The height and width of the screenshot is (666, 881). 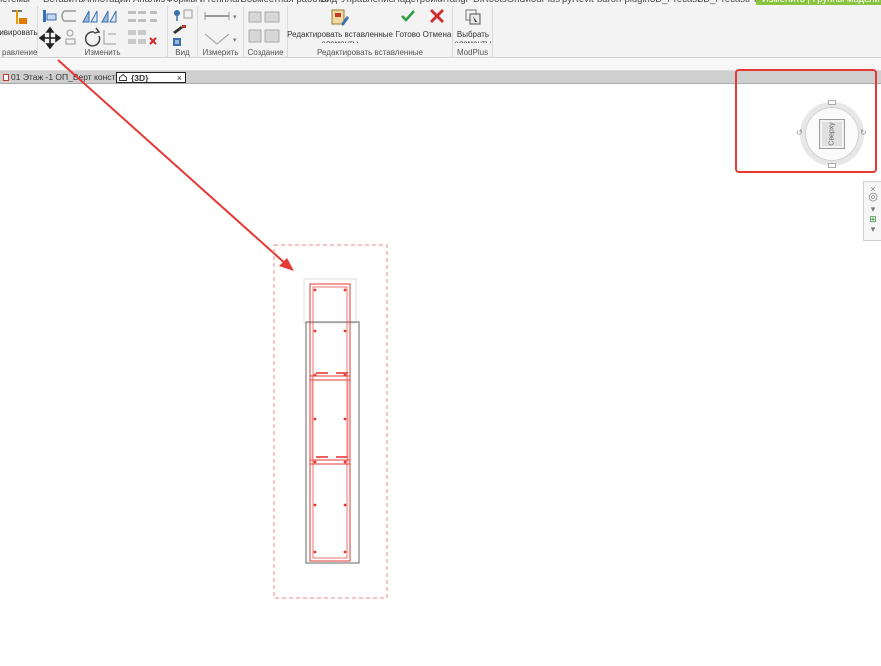 I want to click on rotate-right-icon: ↻, so click(x=863, y=132).